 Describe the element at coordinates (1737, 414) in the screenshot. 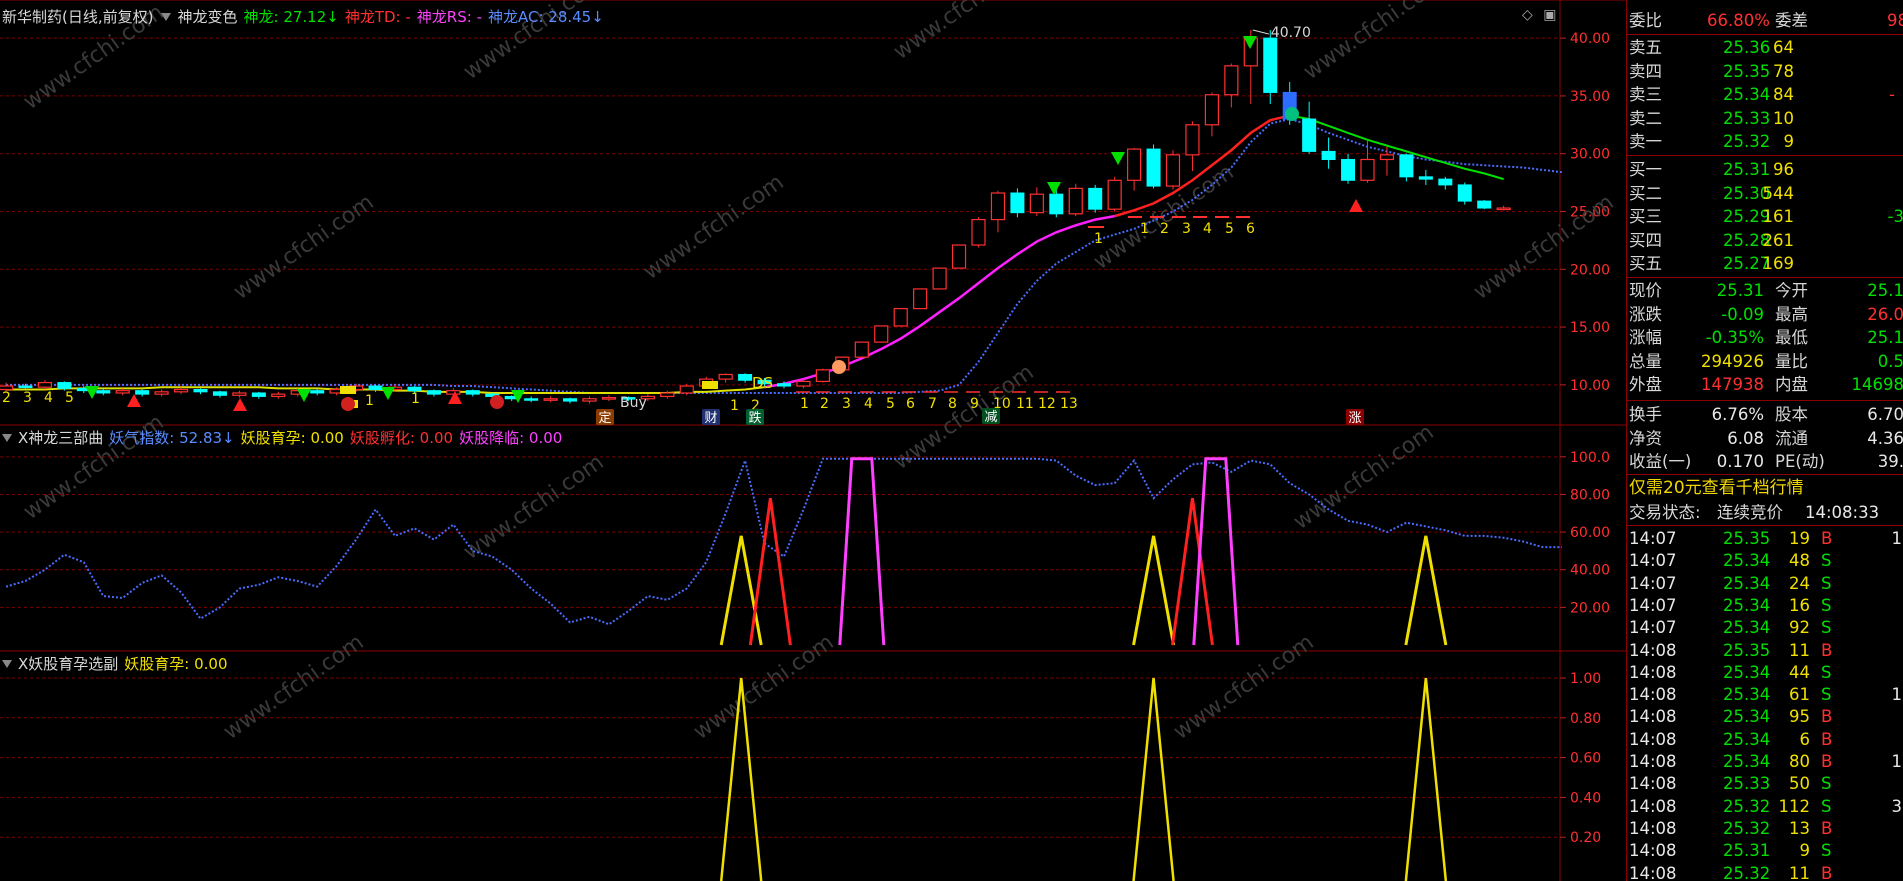

I see `stat-value: 6.76%` at that location.